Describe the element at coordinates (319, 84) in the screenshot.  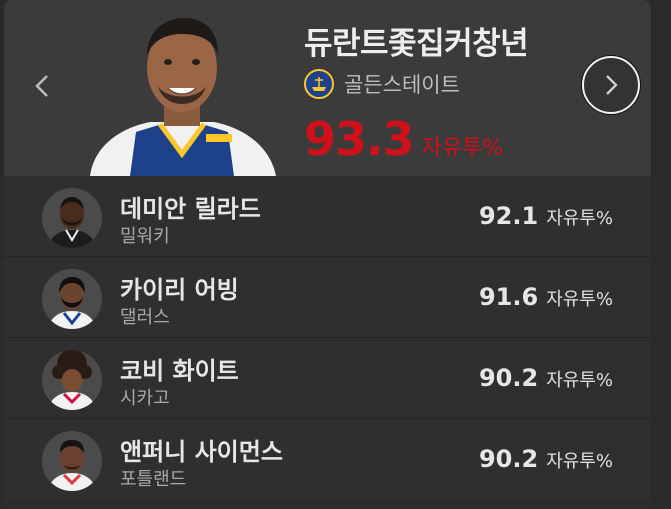
I see `warriors-logo-icon` at that location.